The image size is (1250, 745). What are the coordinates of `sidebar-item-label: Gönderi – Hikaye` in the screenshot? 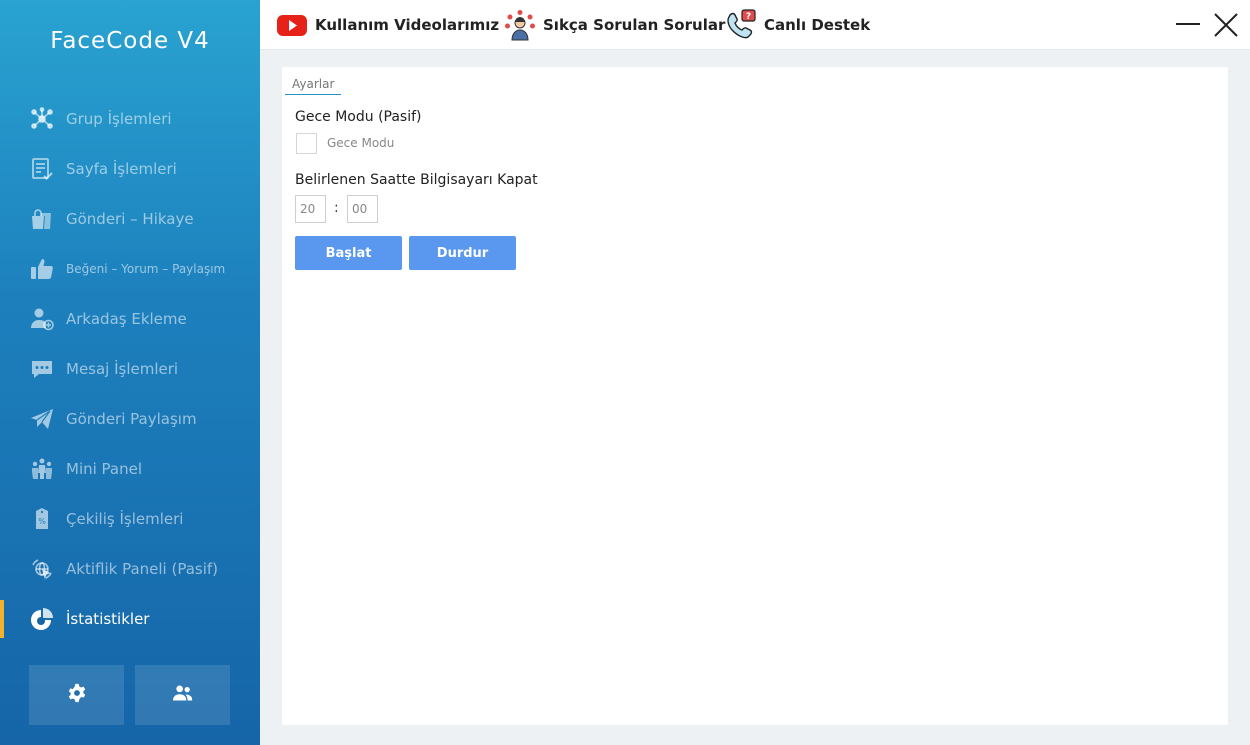 It's located at (130, 219).